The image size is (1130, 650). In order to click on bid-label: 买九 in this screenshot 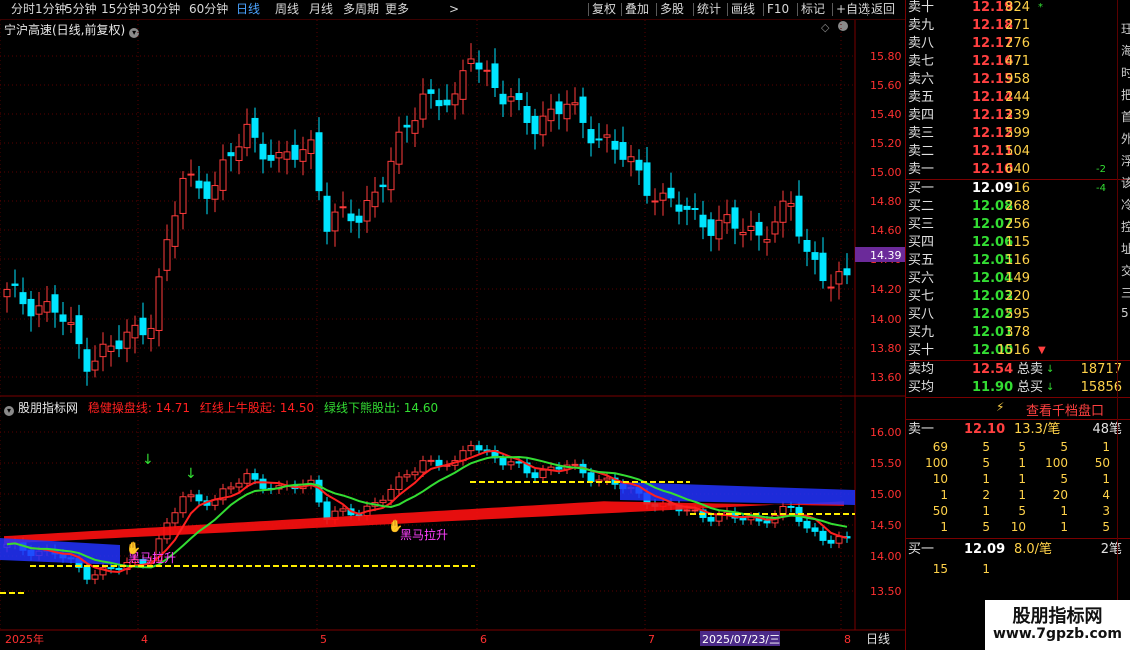, I will do `click(921, 332)`.